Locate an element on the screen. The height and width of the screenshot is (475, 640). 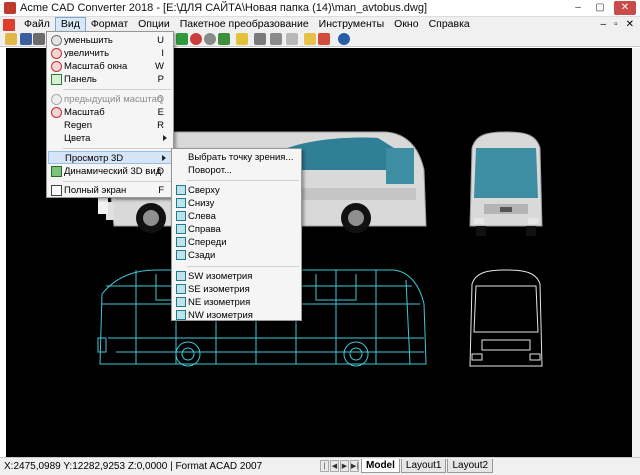
copy-icon is located at coordinates (276, 39).